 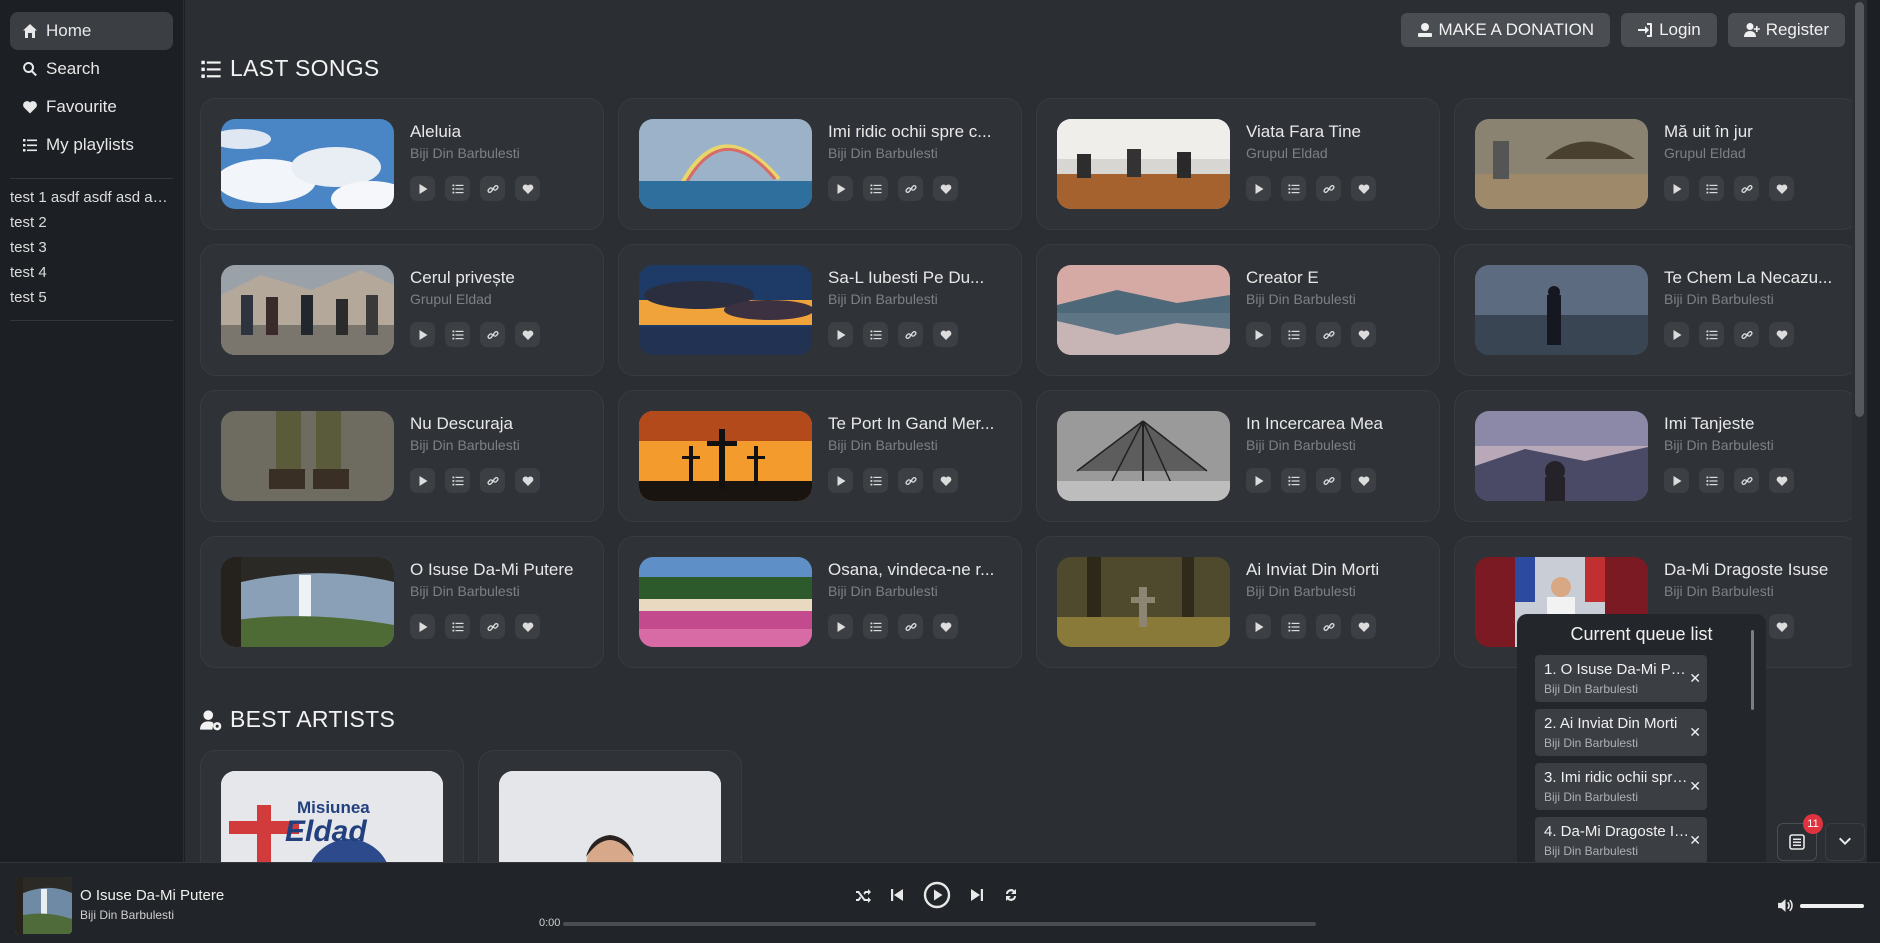 I want to click on song-card: O Isuse Da-Mi Putere Biji Din Barbulesti, so click(x=402, y=602).